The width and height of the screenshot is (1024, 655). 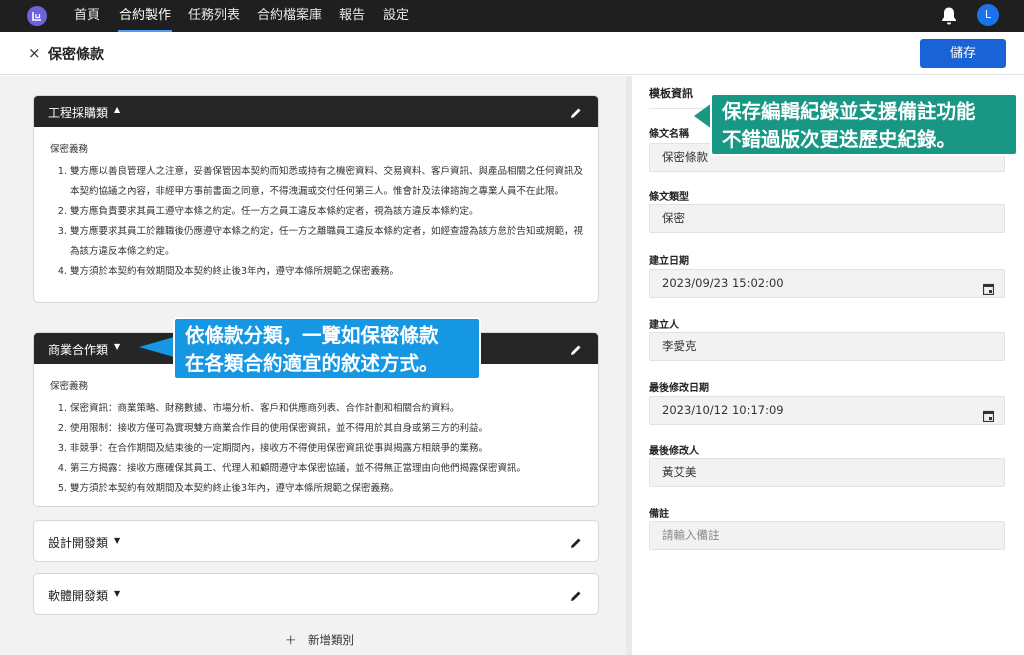 I want to click on page-header: × 保密條款 儲存, so click(x=512, y=53).